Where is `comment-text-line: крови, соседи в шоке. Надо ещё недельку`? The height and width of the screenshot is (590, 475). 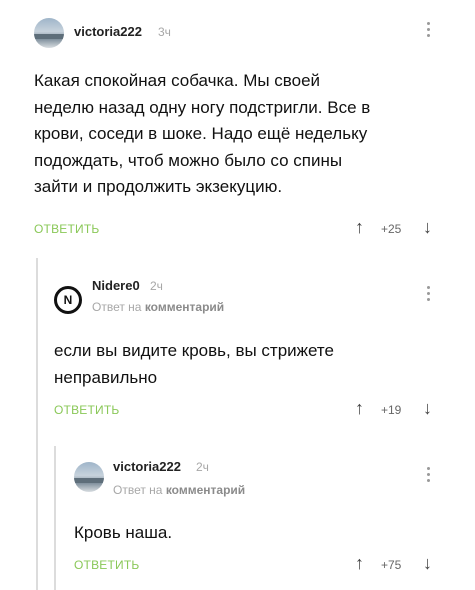 comment-text-line: крови, соседи в шоке. Надо ещё недельку is located at coordinates (201, 133).